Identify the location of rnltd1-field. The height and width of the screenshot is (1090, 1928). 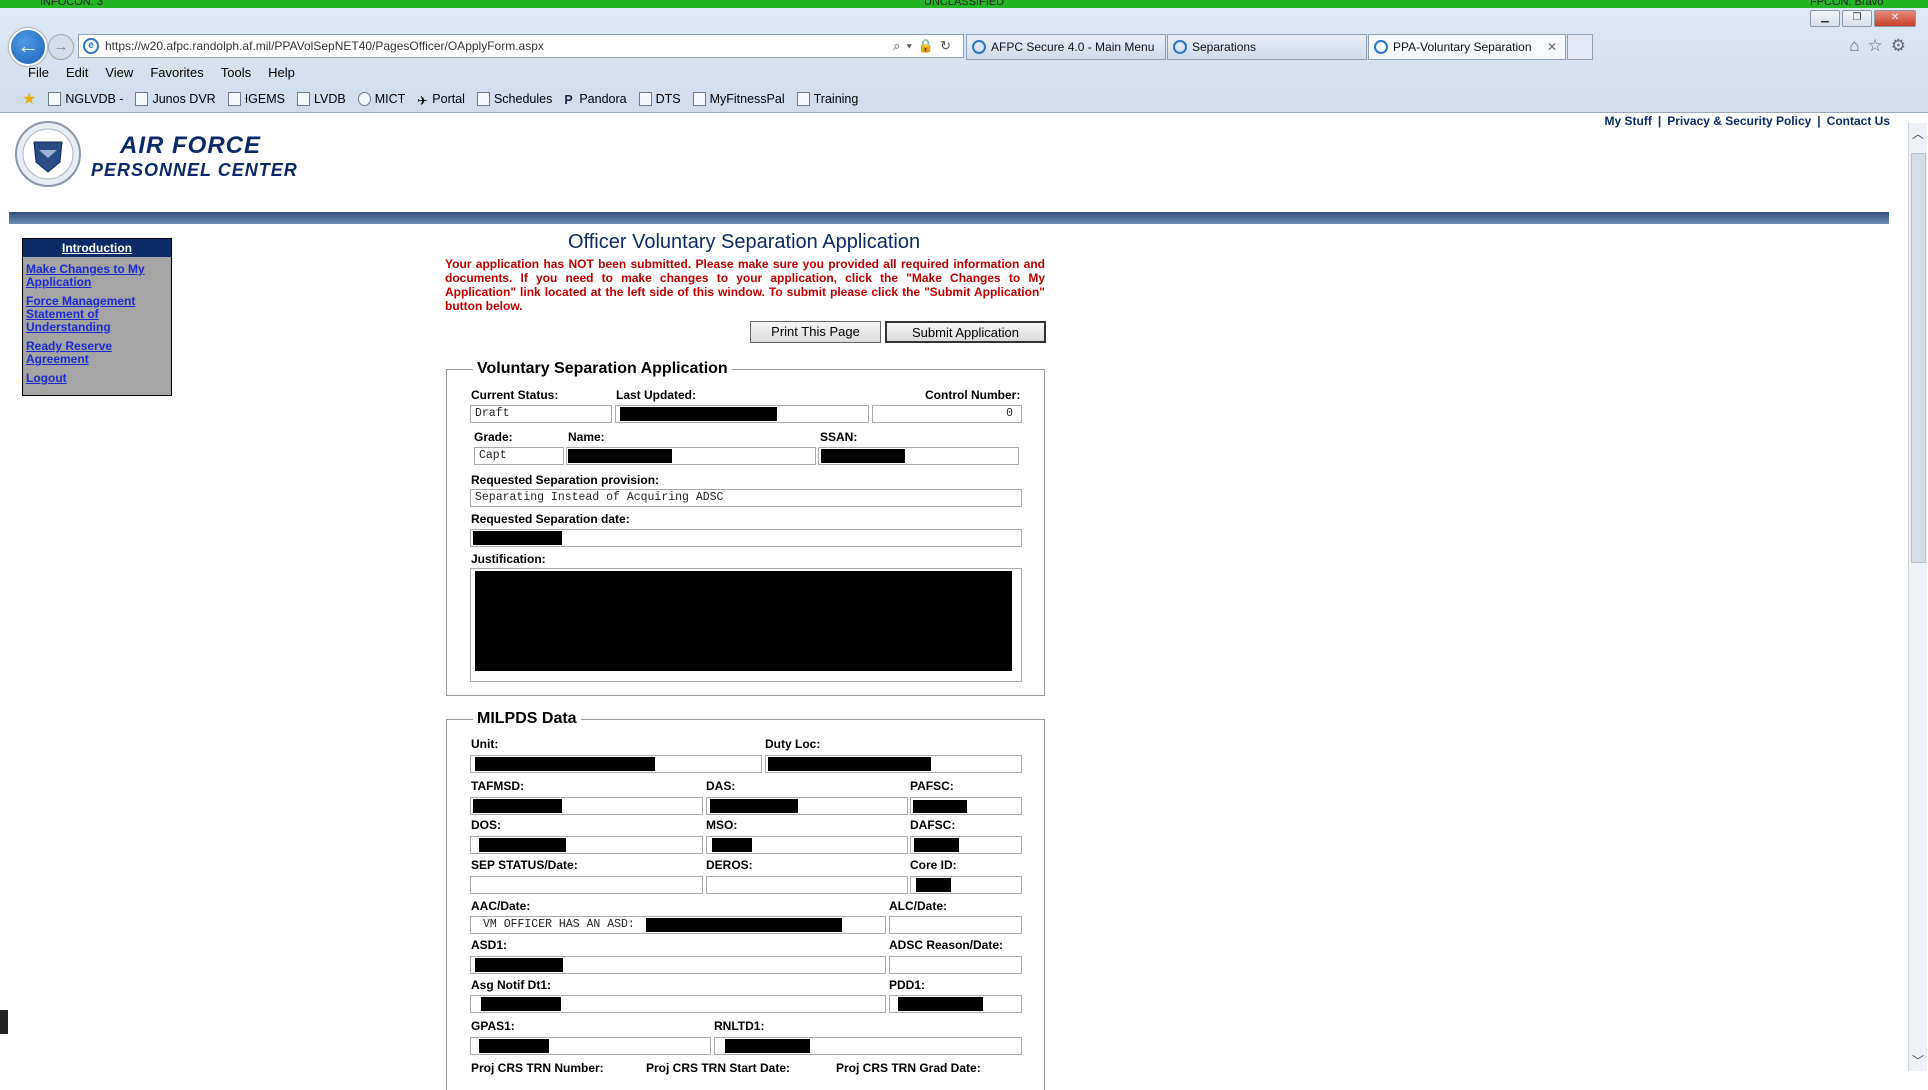
(868, 1046).